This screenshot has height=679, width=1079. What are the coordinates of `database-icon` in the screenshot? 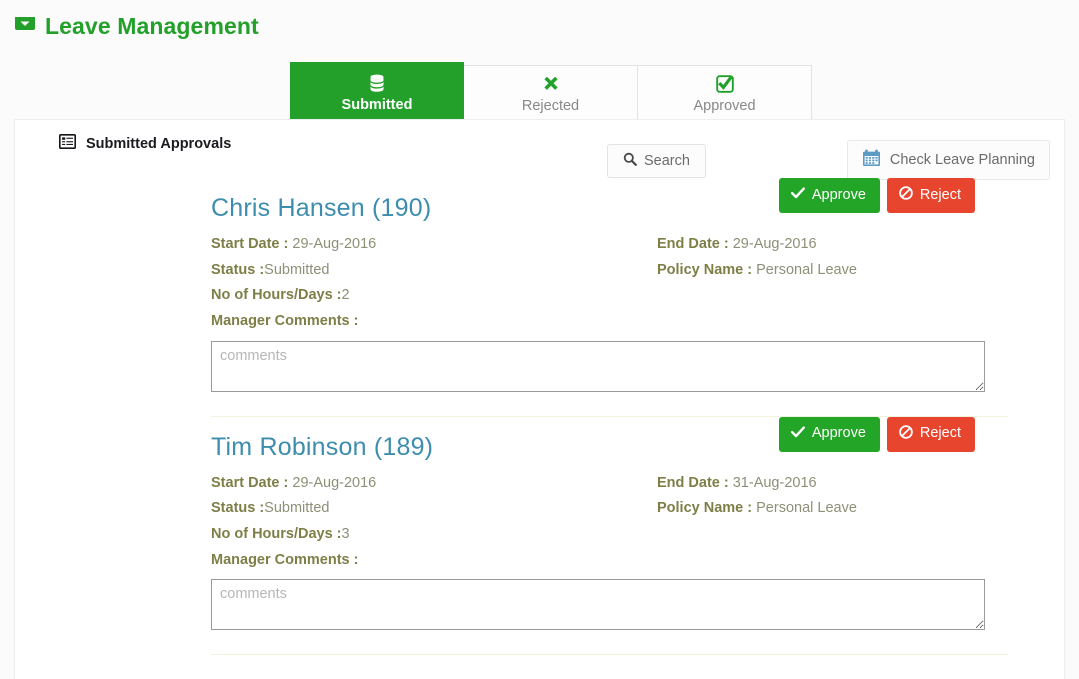 It's located at (377, 83).